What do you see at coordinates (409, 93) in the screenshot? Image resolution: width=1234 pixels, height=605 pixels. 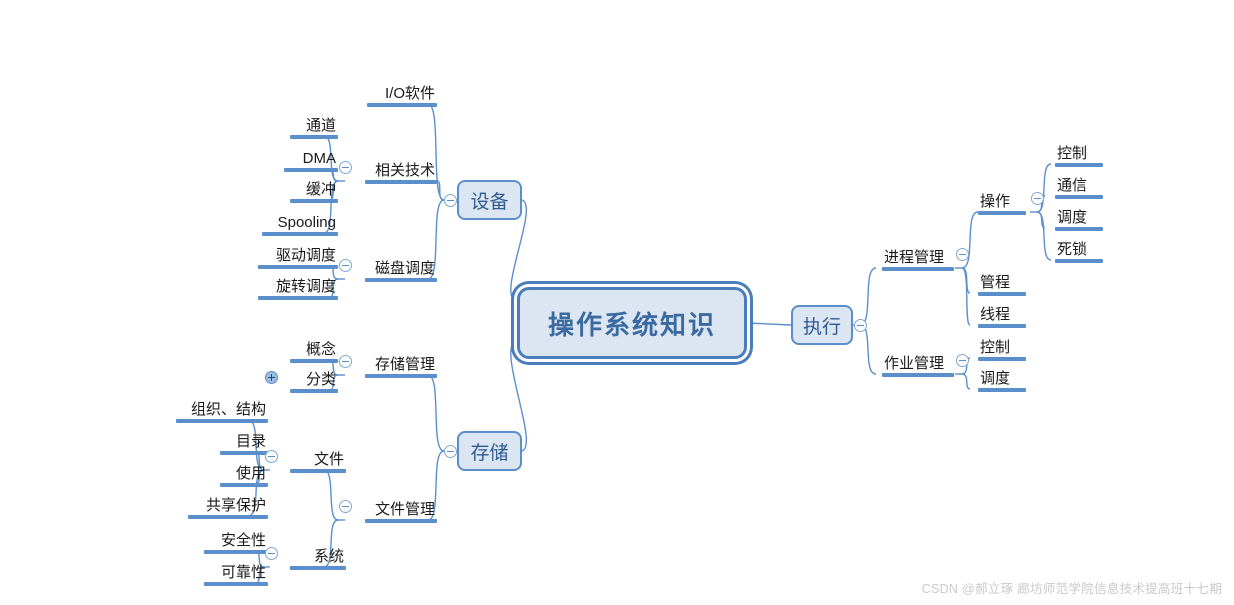 I see `node-io-software-label: I/O软件` at bounding box center [409, 93].